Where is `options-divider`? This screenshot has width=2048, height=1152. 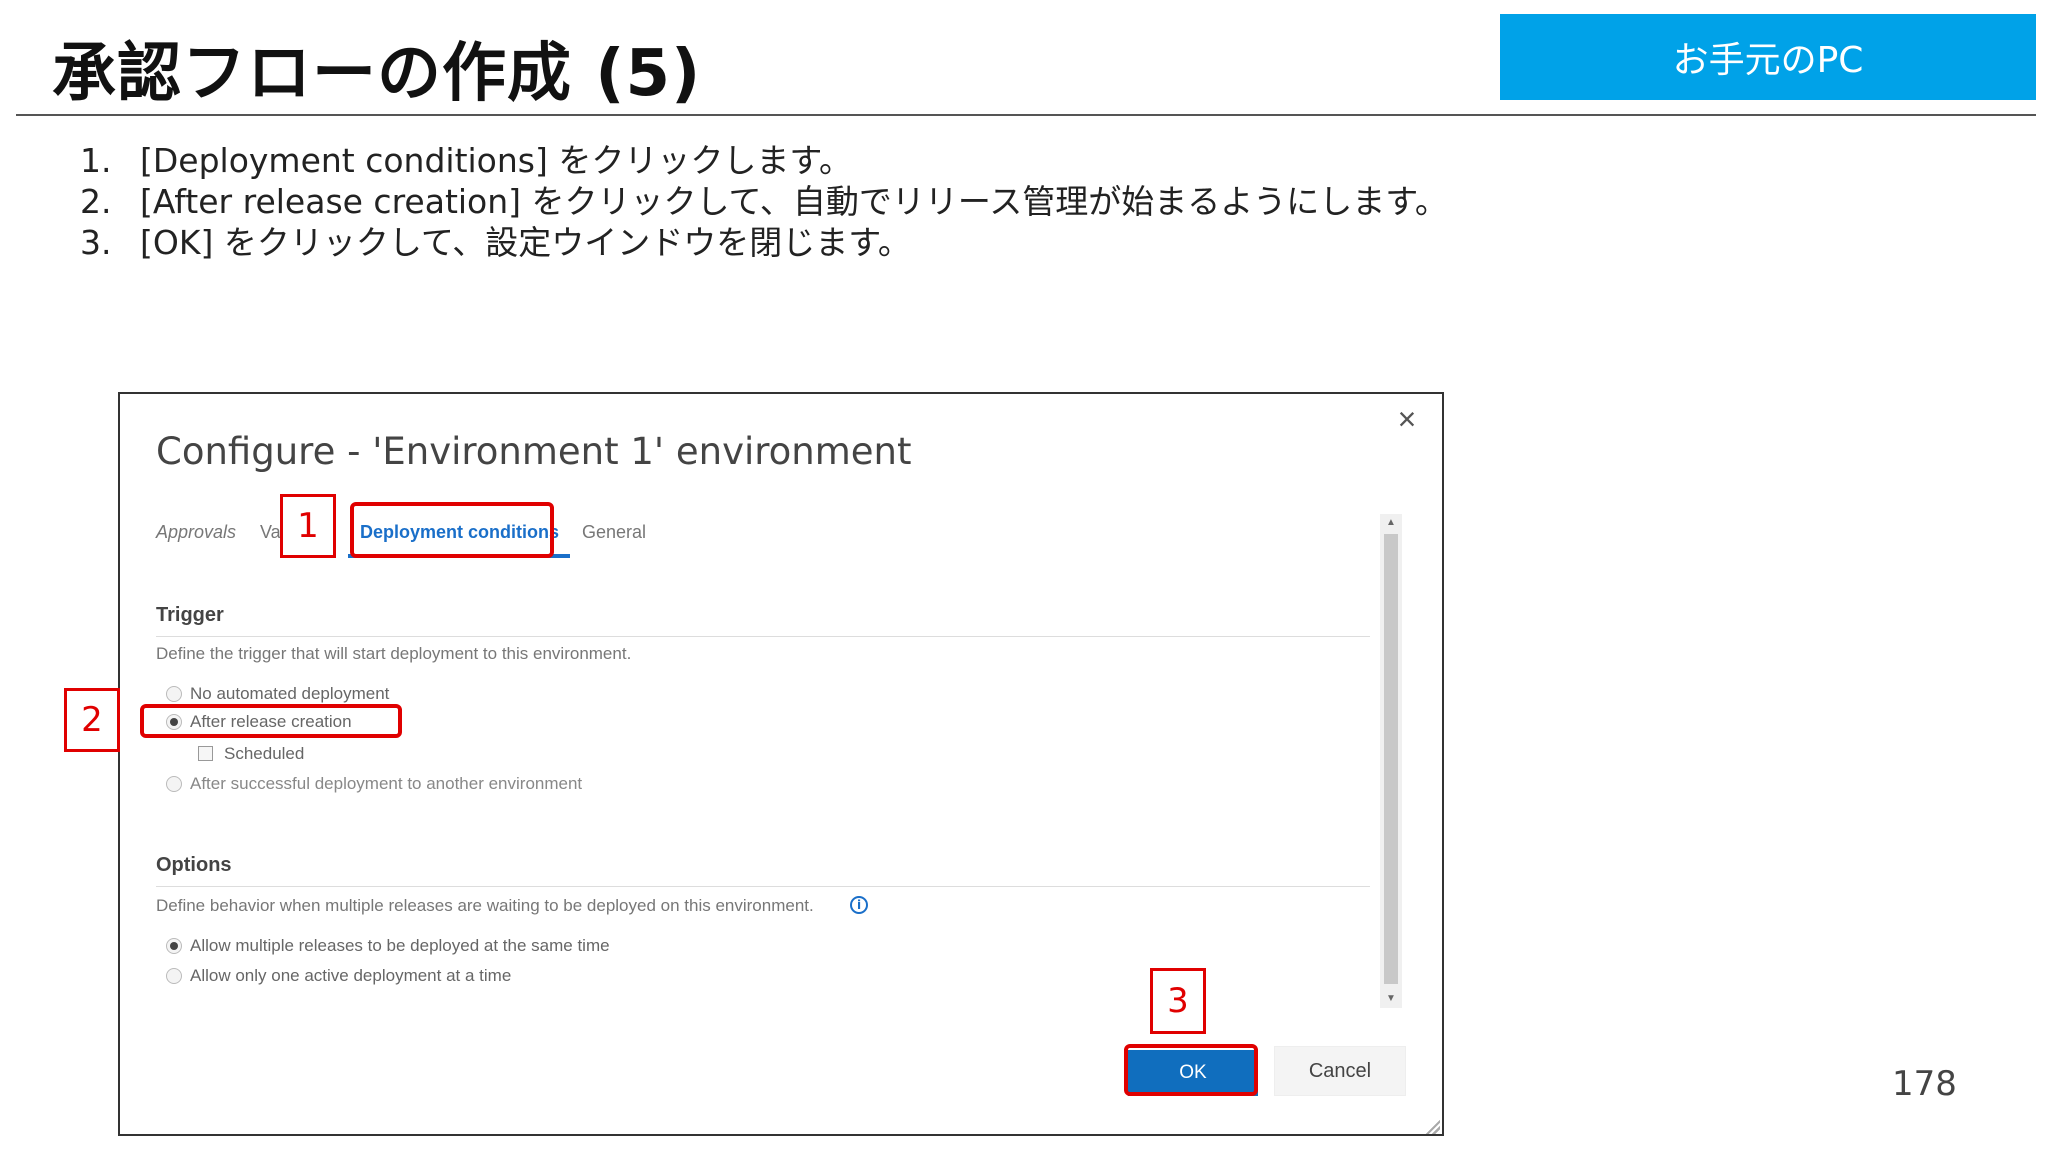
options-divider is located at coordinates (763, 886).